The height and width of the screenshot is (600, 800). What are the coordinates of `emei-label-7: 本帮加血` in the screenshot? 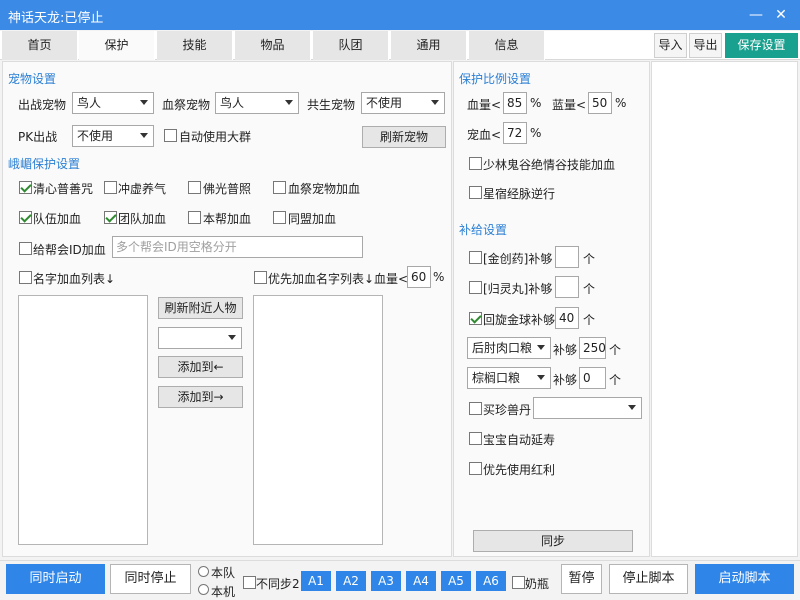 It's located at (227, 219).